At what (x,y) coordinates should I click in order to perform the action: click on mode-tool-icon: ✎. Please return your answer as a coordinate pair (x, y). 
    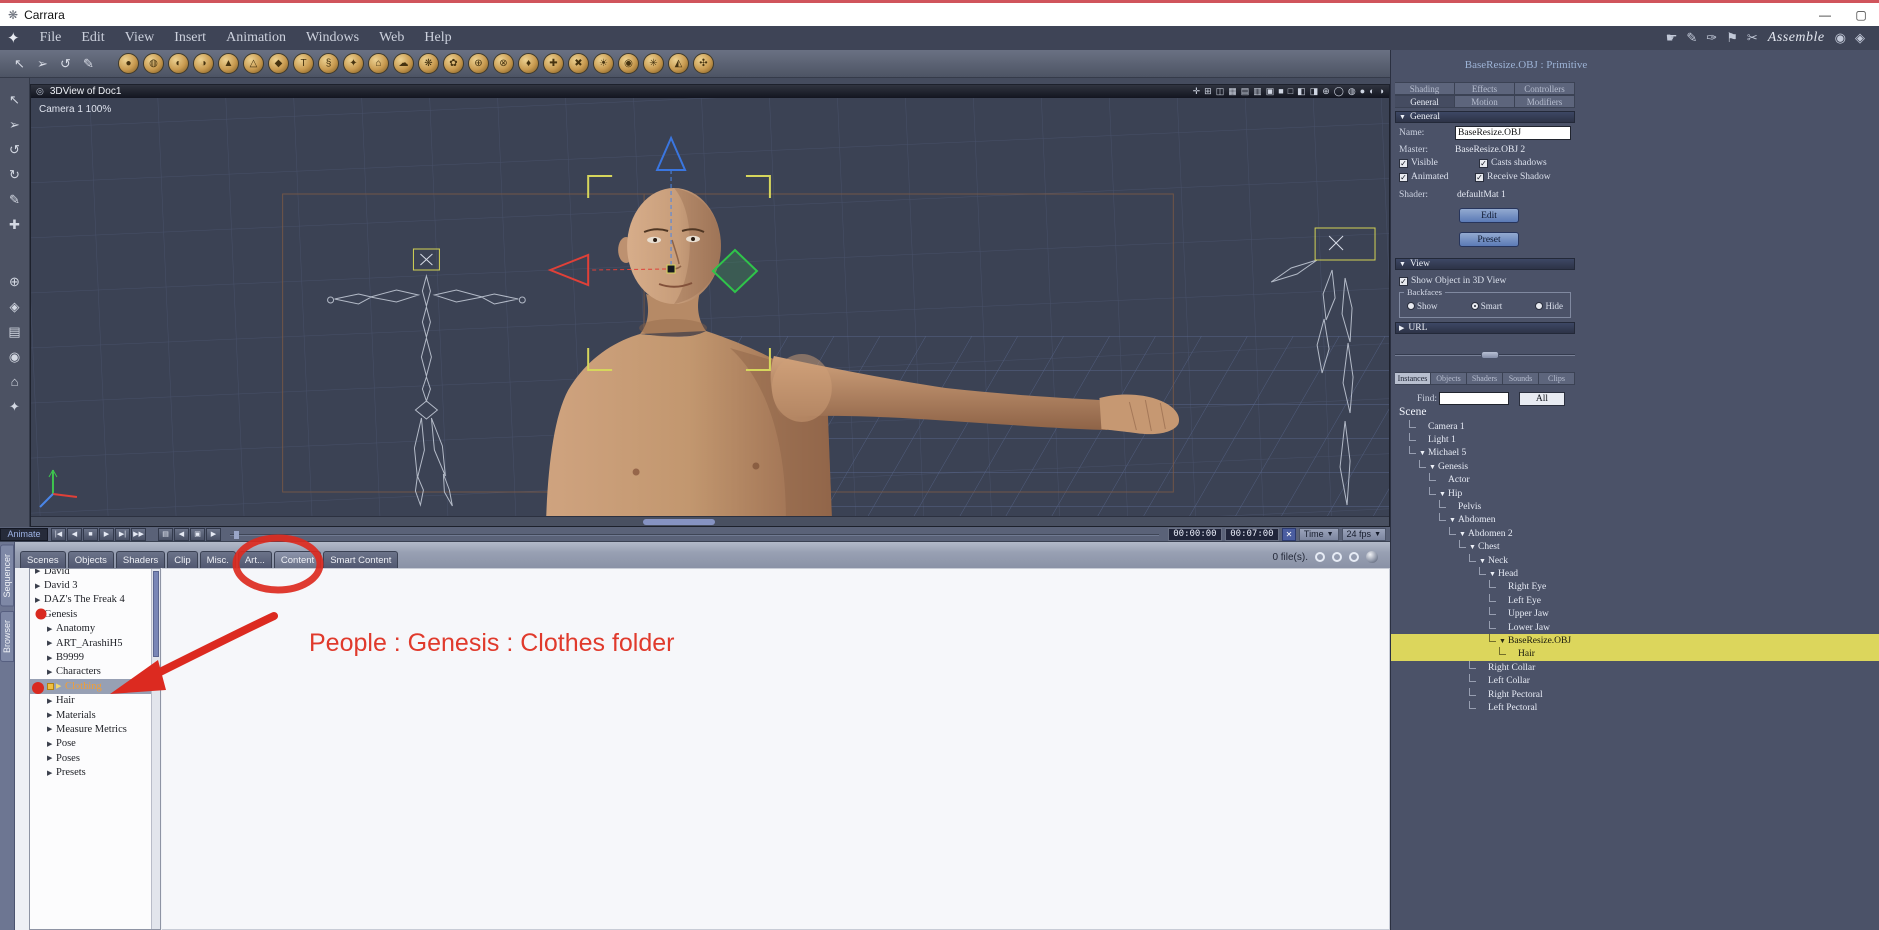
    Looking at the image, I should click on (1691, 38).